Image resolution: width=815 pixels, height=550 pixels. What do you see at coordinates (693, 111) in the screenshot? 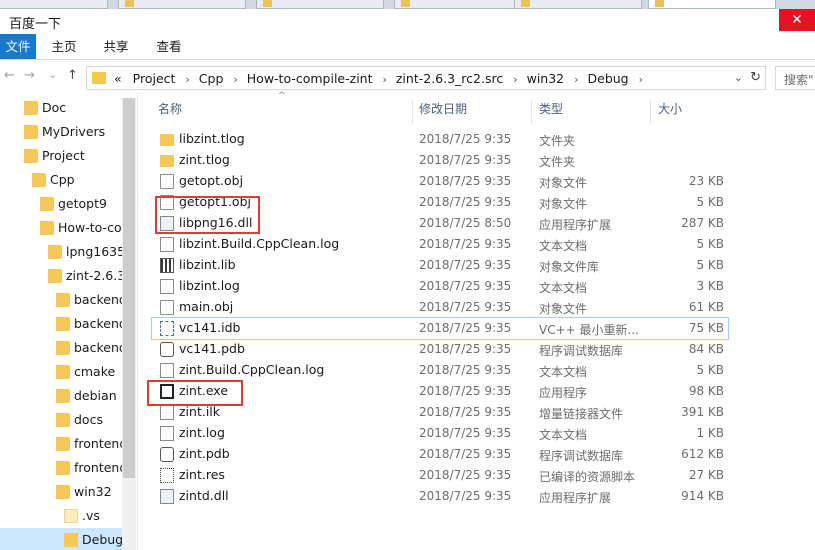
I see `column-header-size: 大小` at bounding box center [693, 111].